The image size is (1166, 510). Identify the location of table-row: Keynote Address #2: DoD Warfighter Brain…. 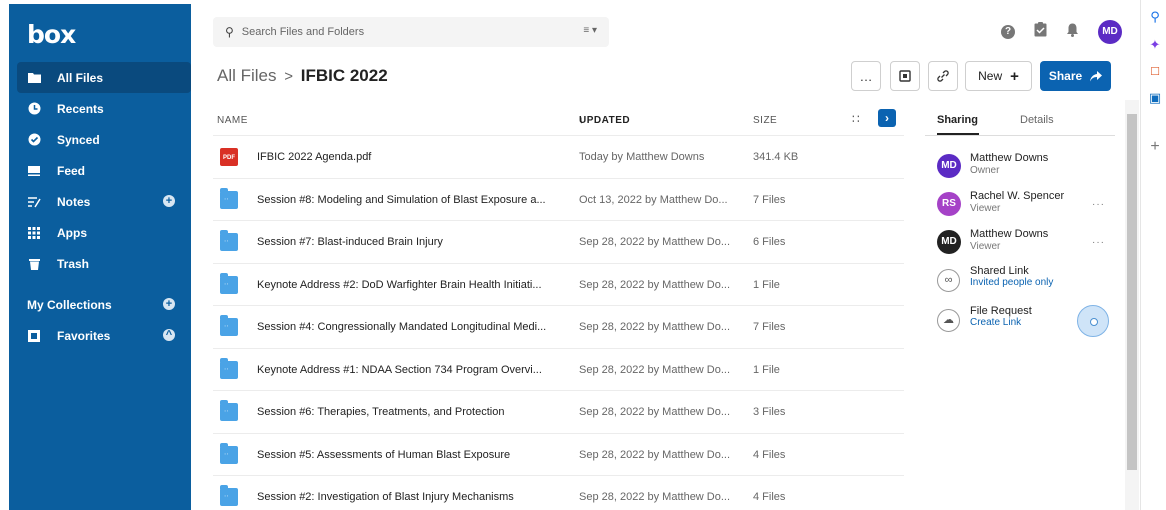
(558, 284).